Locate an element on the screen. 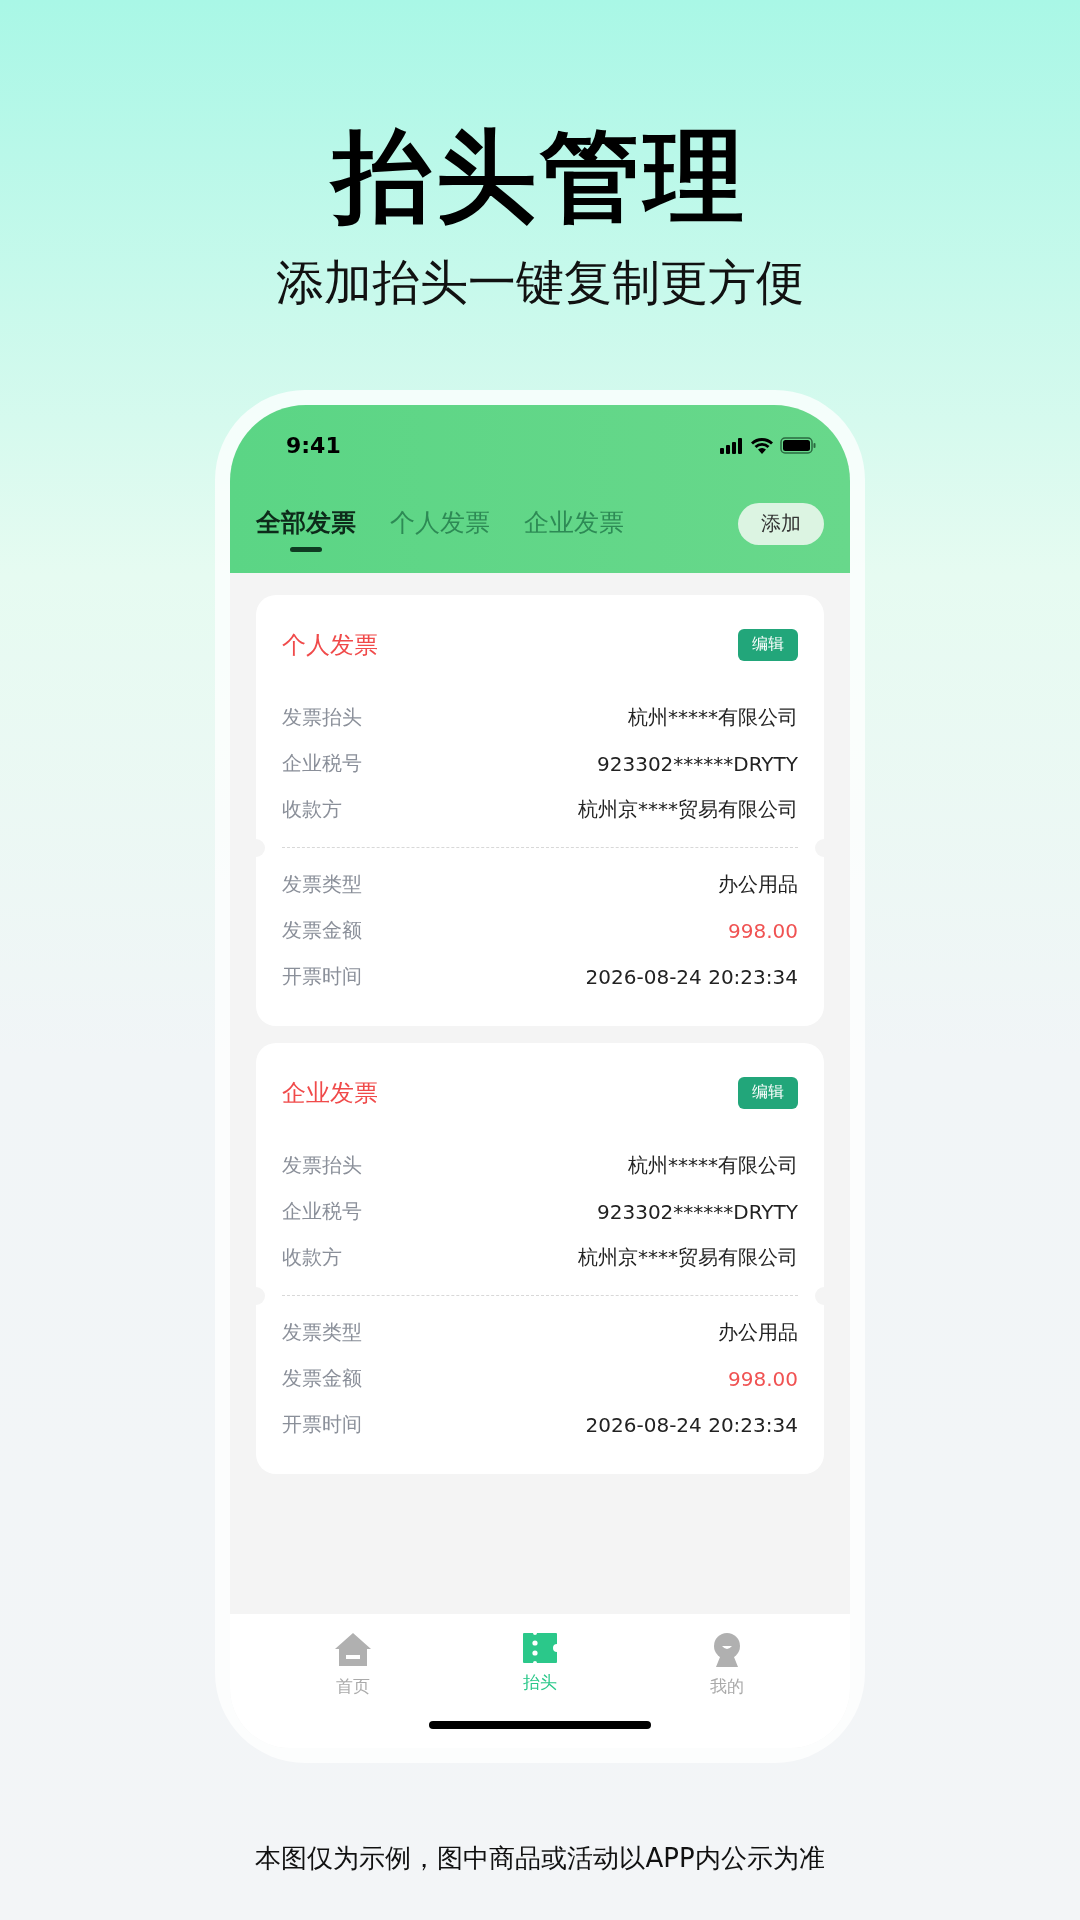 Image resolution: width=1080 pixels, height=1920 pixels. card-title: 企业发票 is located at coordinates (330, 1093).